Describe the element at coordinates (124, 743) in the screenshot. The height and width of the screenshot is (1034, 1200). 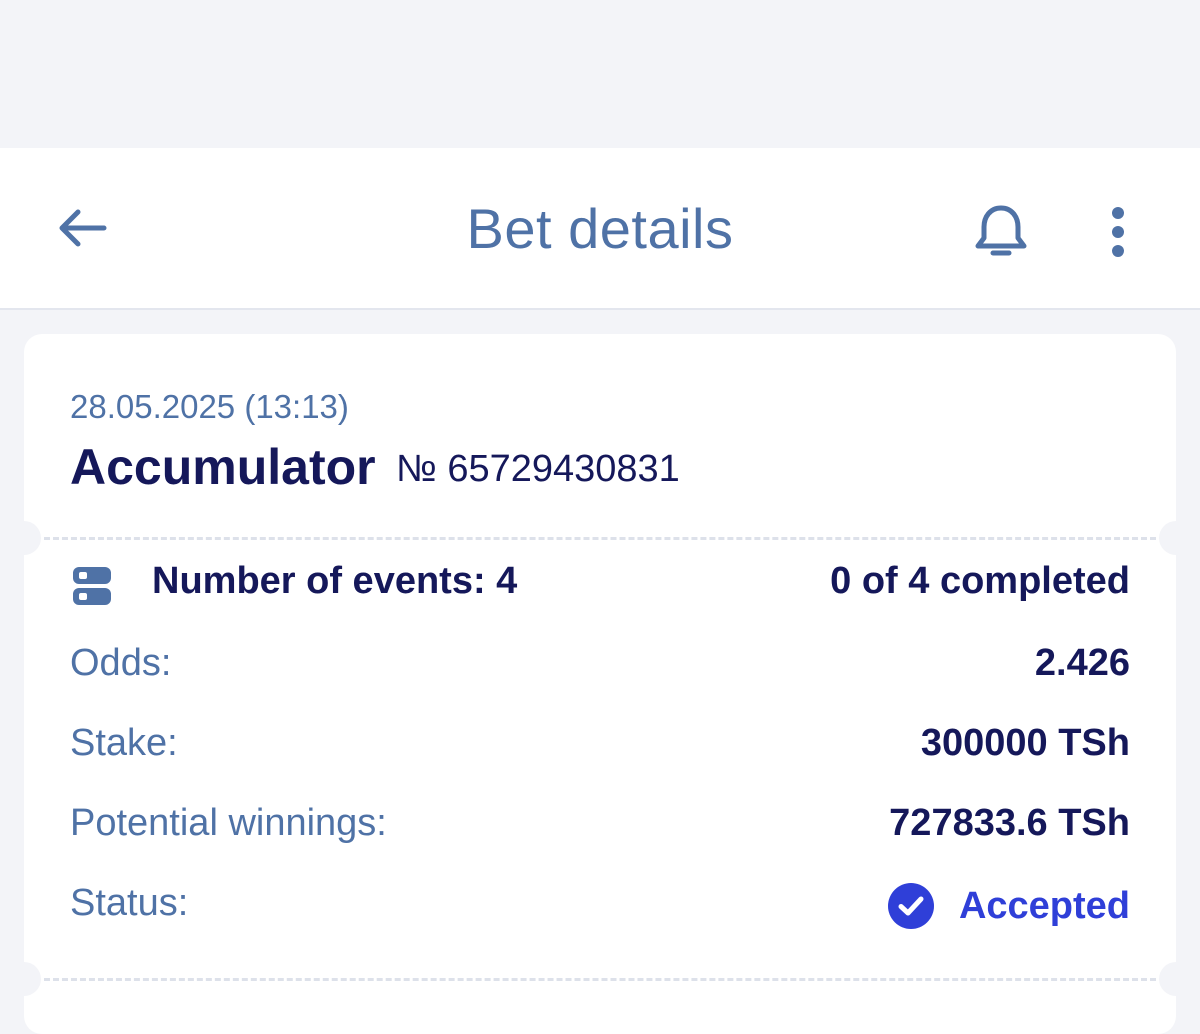
I see `stake-label: Stake:` at that location.